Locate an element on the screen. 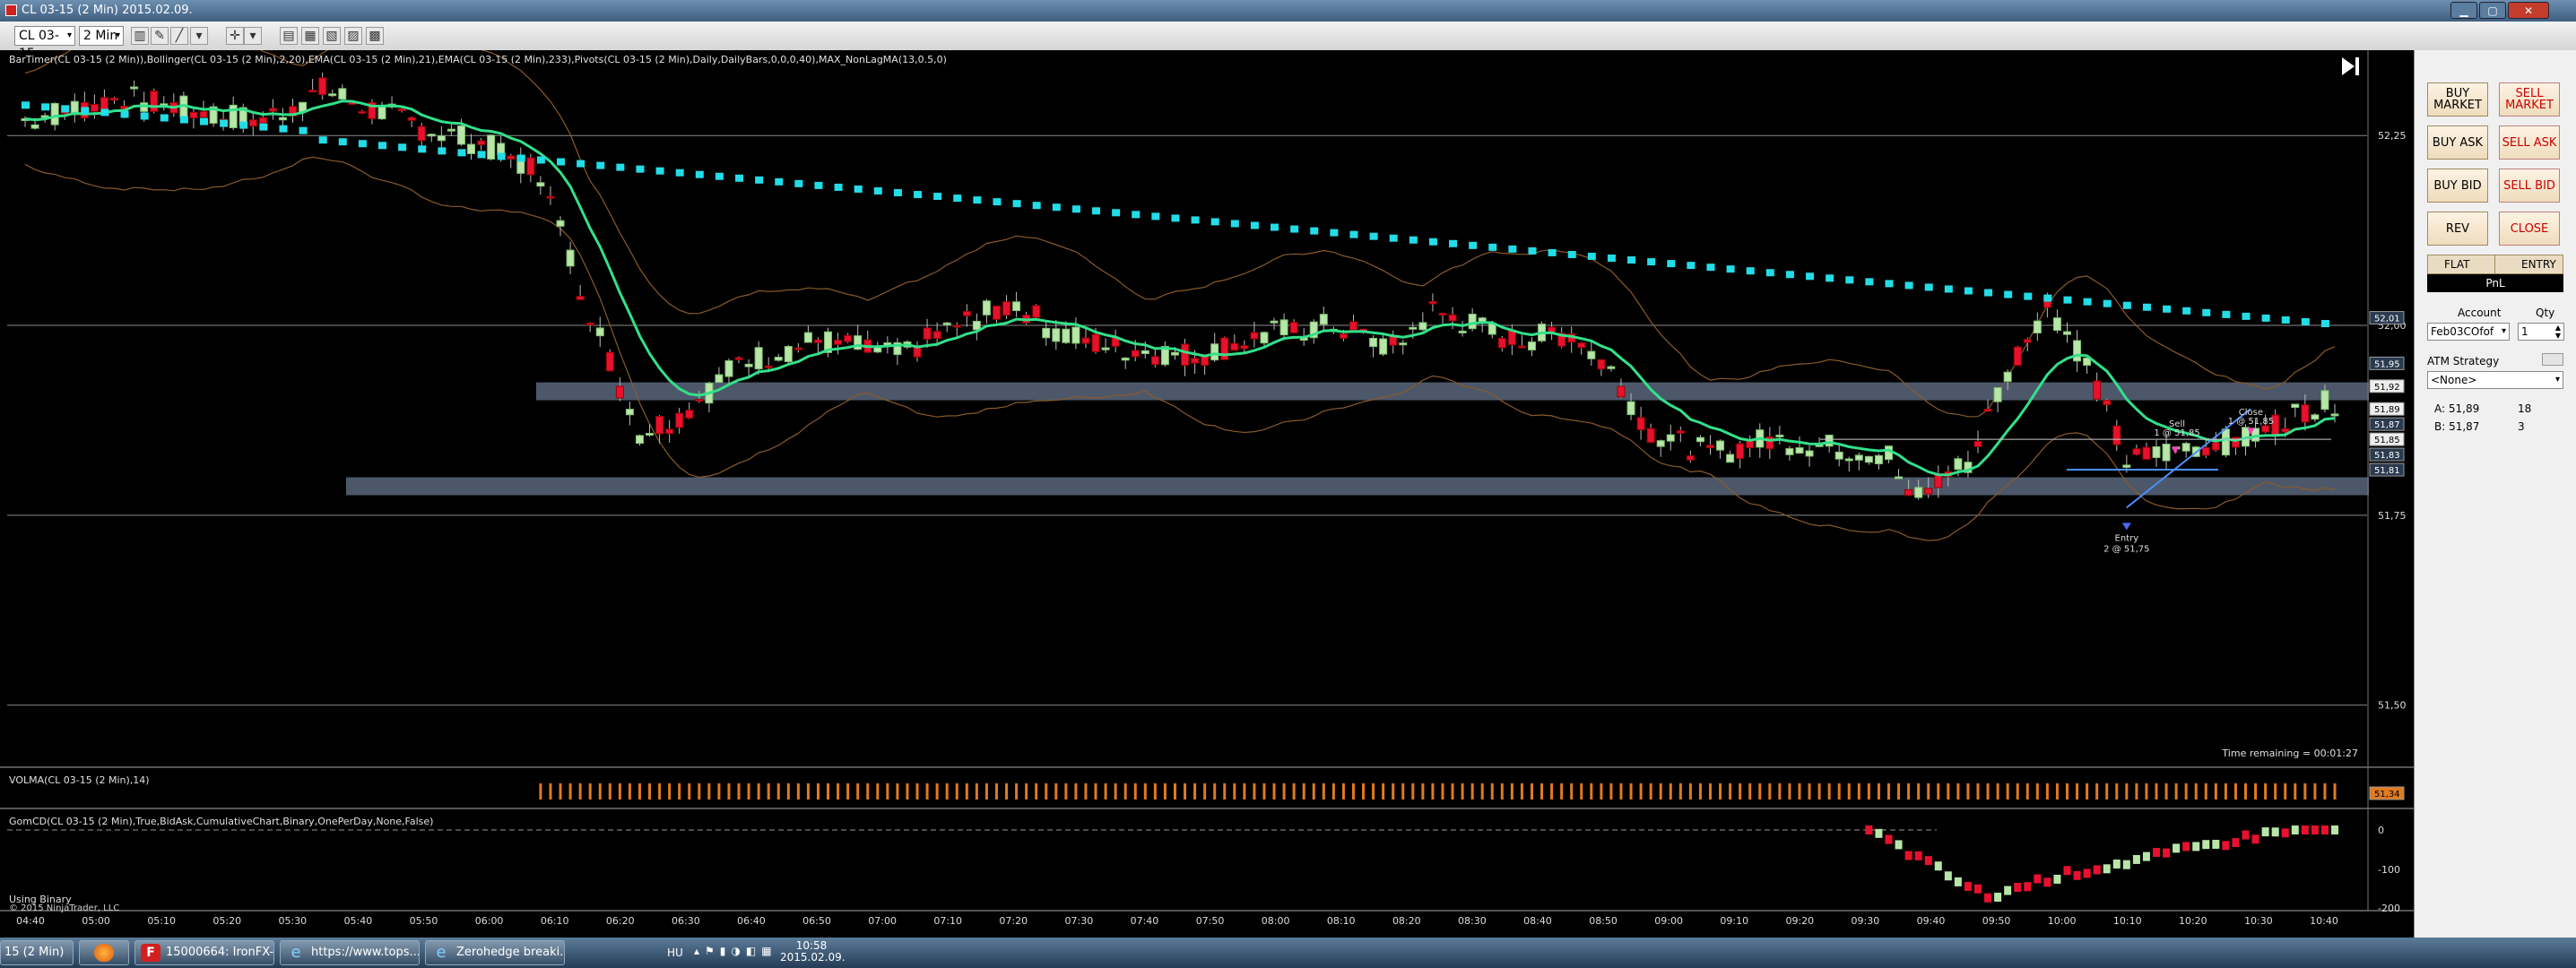 The image size is (2576, 968). minimize-button: ▁ is located at coordinates (2463, 10).